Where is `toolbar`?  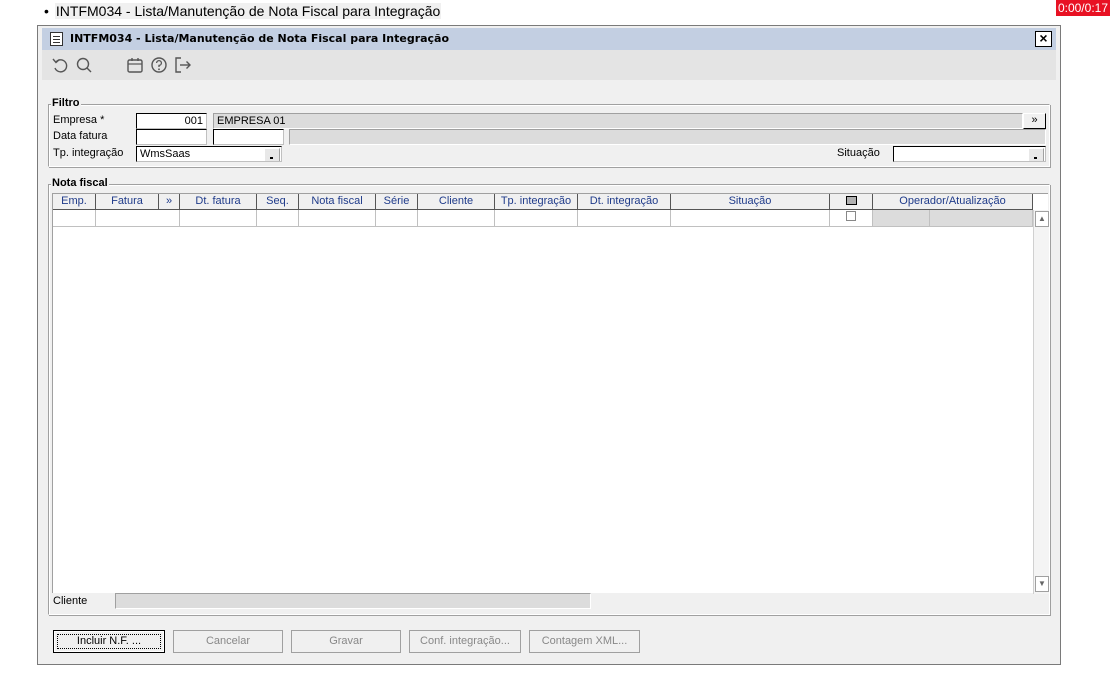 toolbar is located at coordinates (549, 65).